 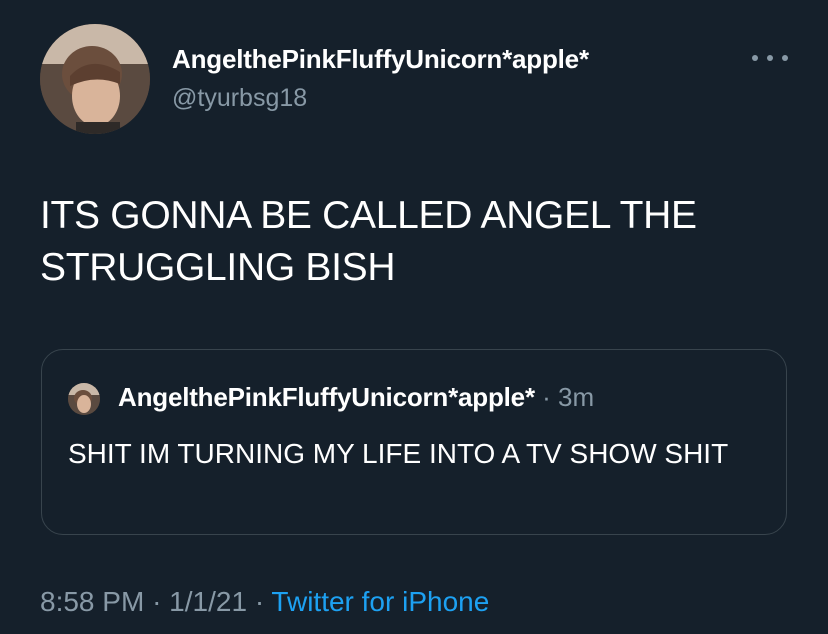 I want to click on user-handle: @tyurbsg18, so click(x=239, y=98).